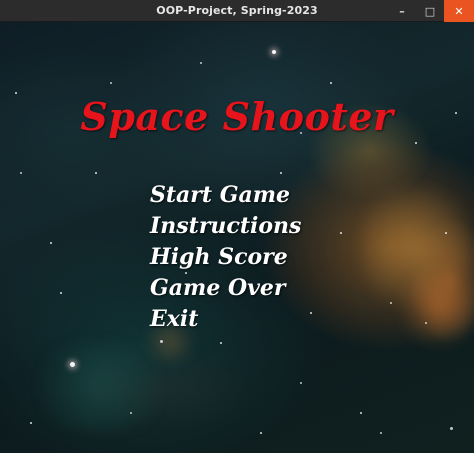  Describe the element at coordinates (237, 116) in the screenshot. I see `game-title: Space Shooter` at that location.